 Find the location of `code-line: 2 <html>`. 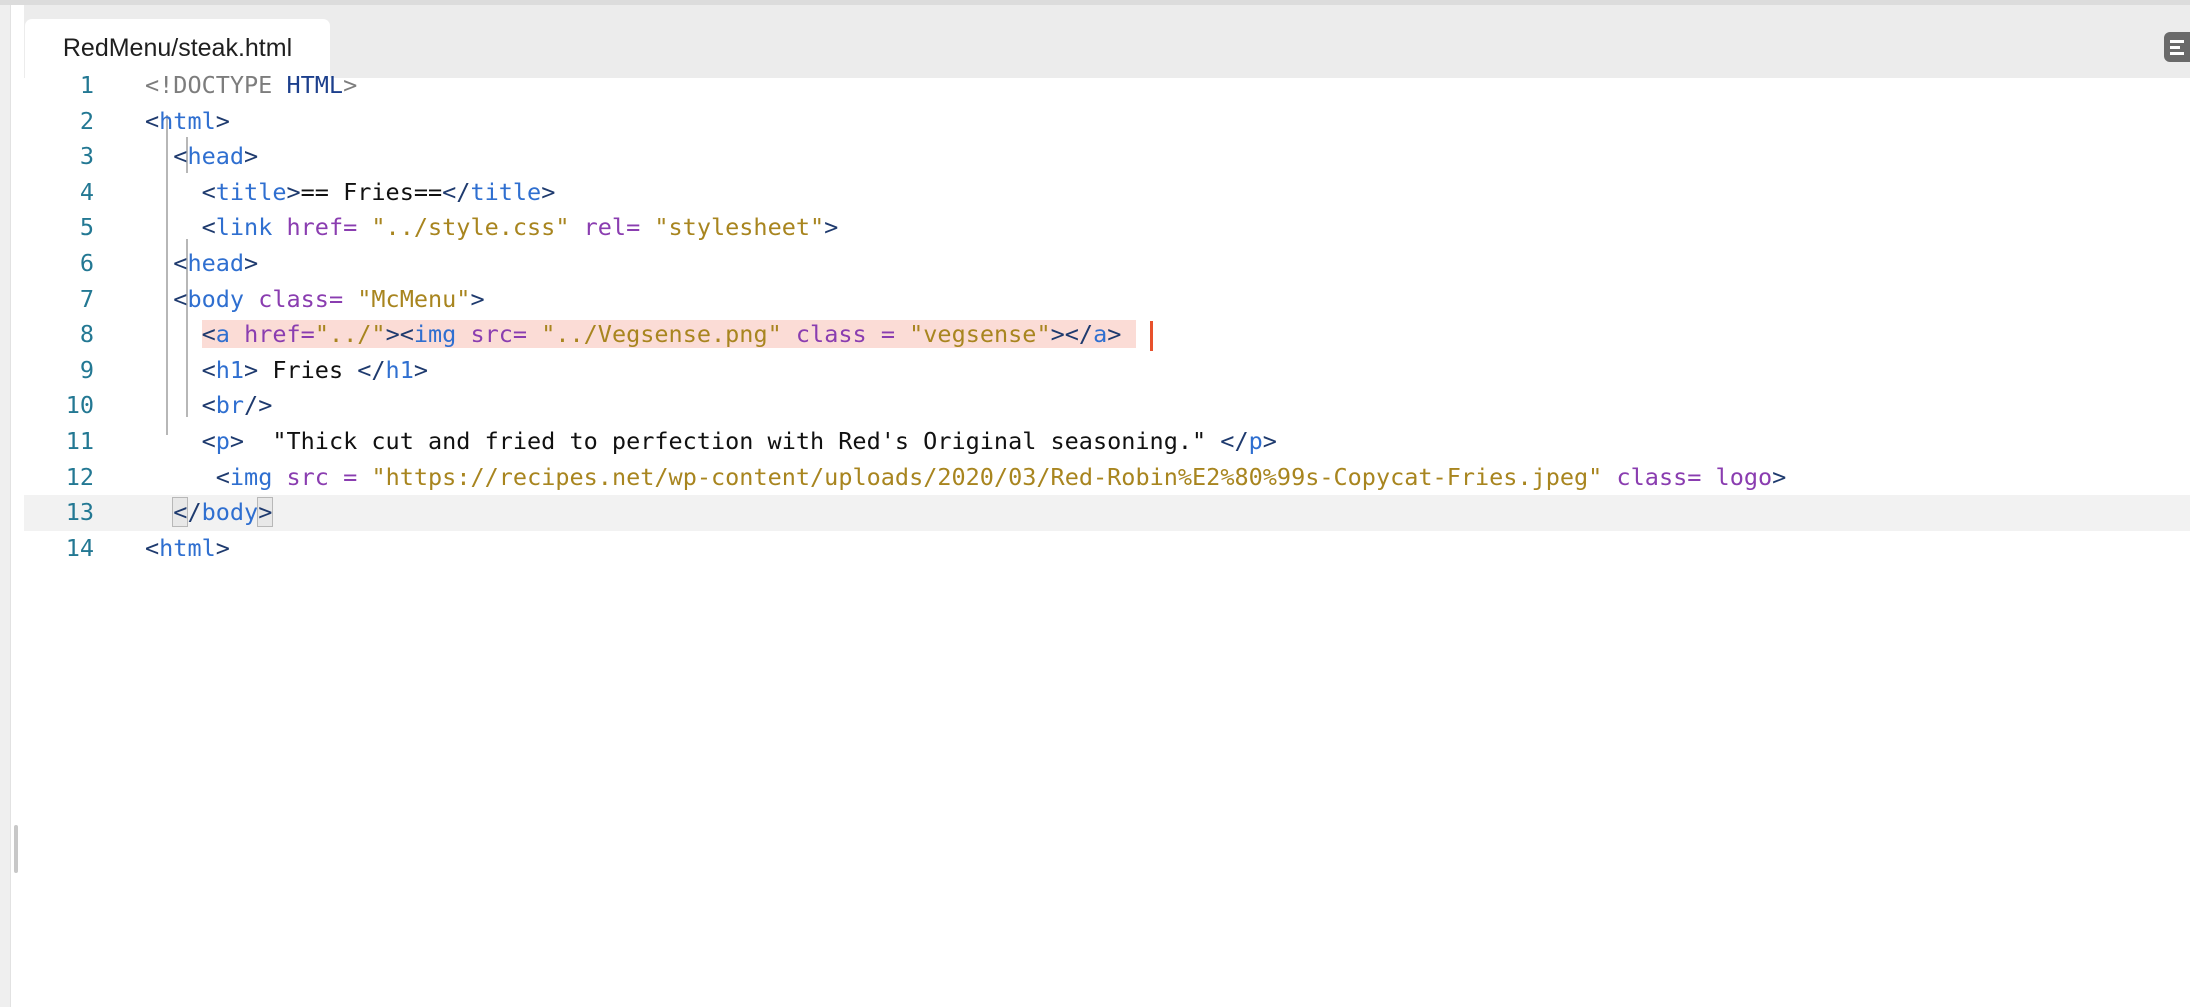

code-line: 2 <html> is located at coordinates (1107, 122).